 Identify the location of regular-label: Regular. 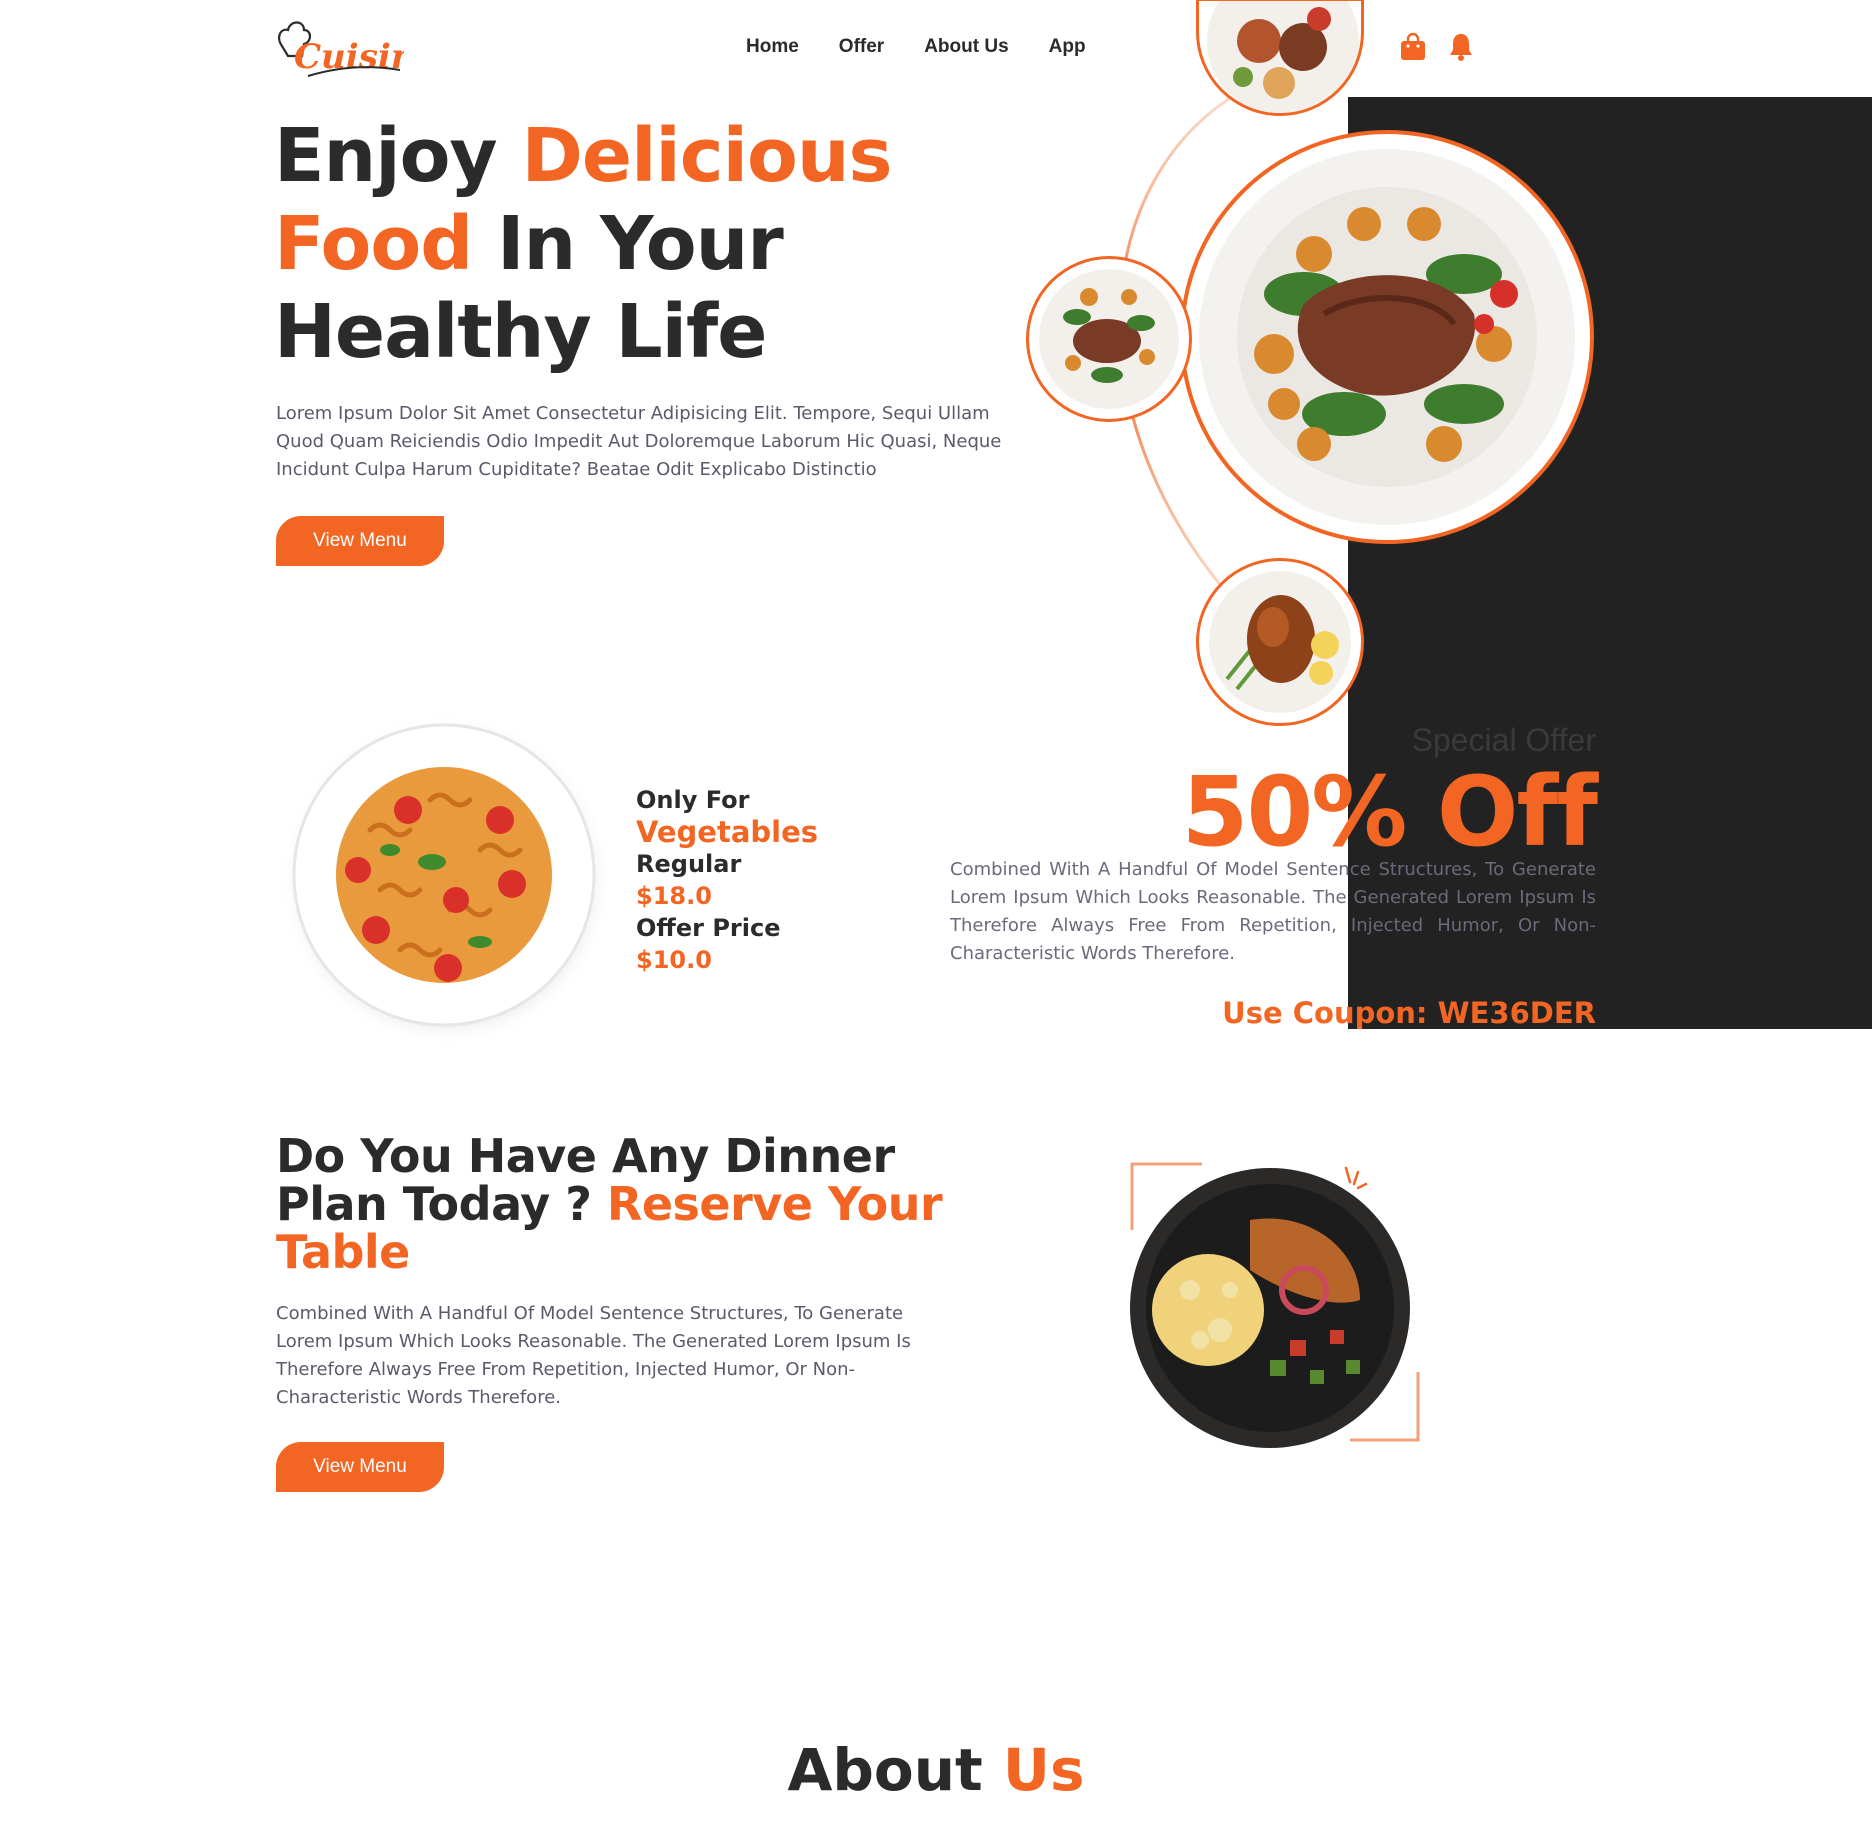
(689, 864).